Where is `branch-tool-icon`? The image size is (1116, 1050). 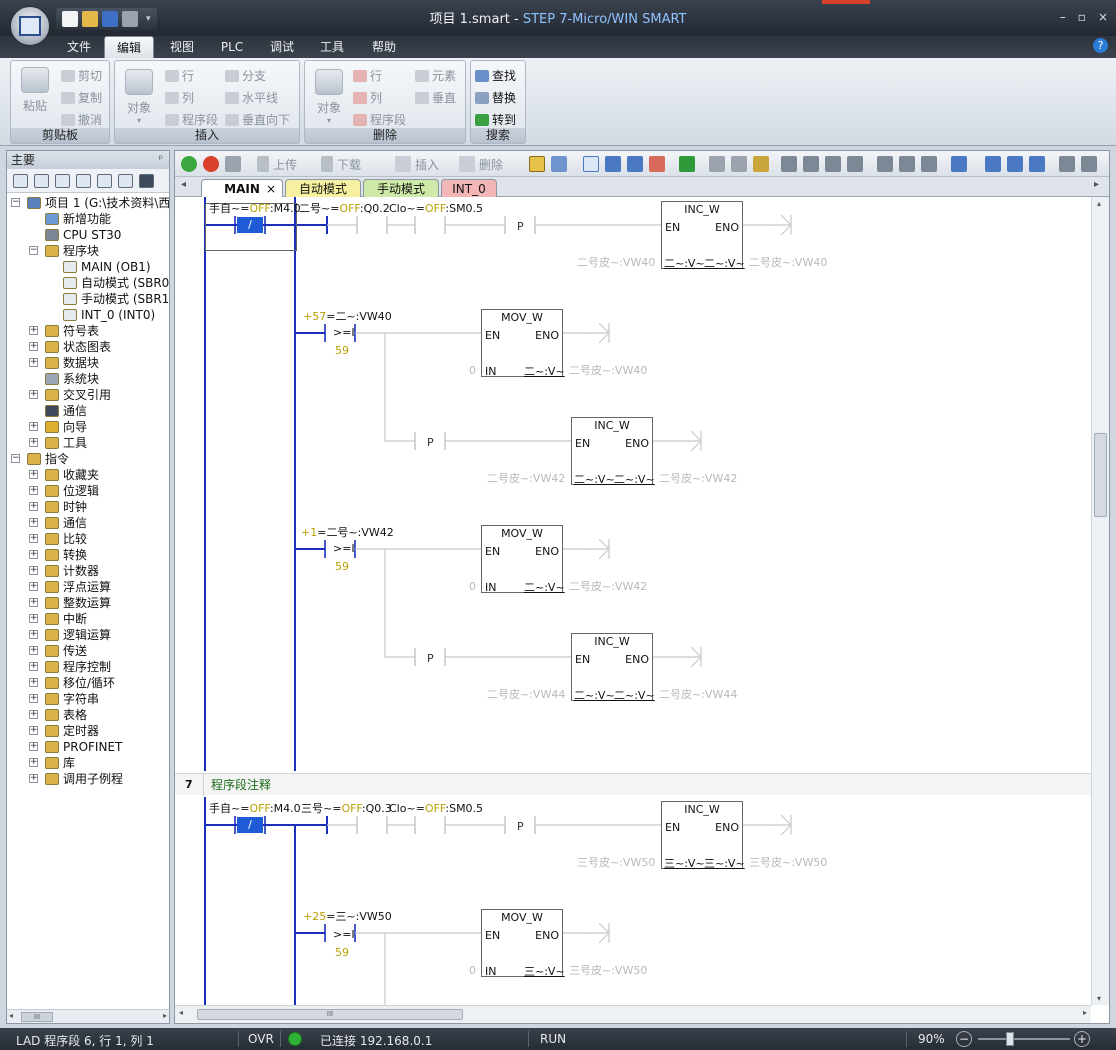 branch-tool-icon is located at coordinates (789, 164).